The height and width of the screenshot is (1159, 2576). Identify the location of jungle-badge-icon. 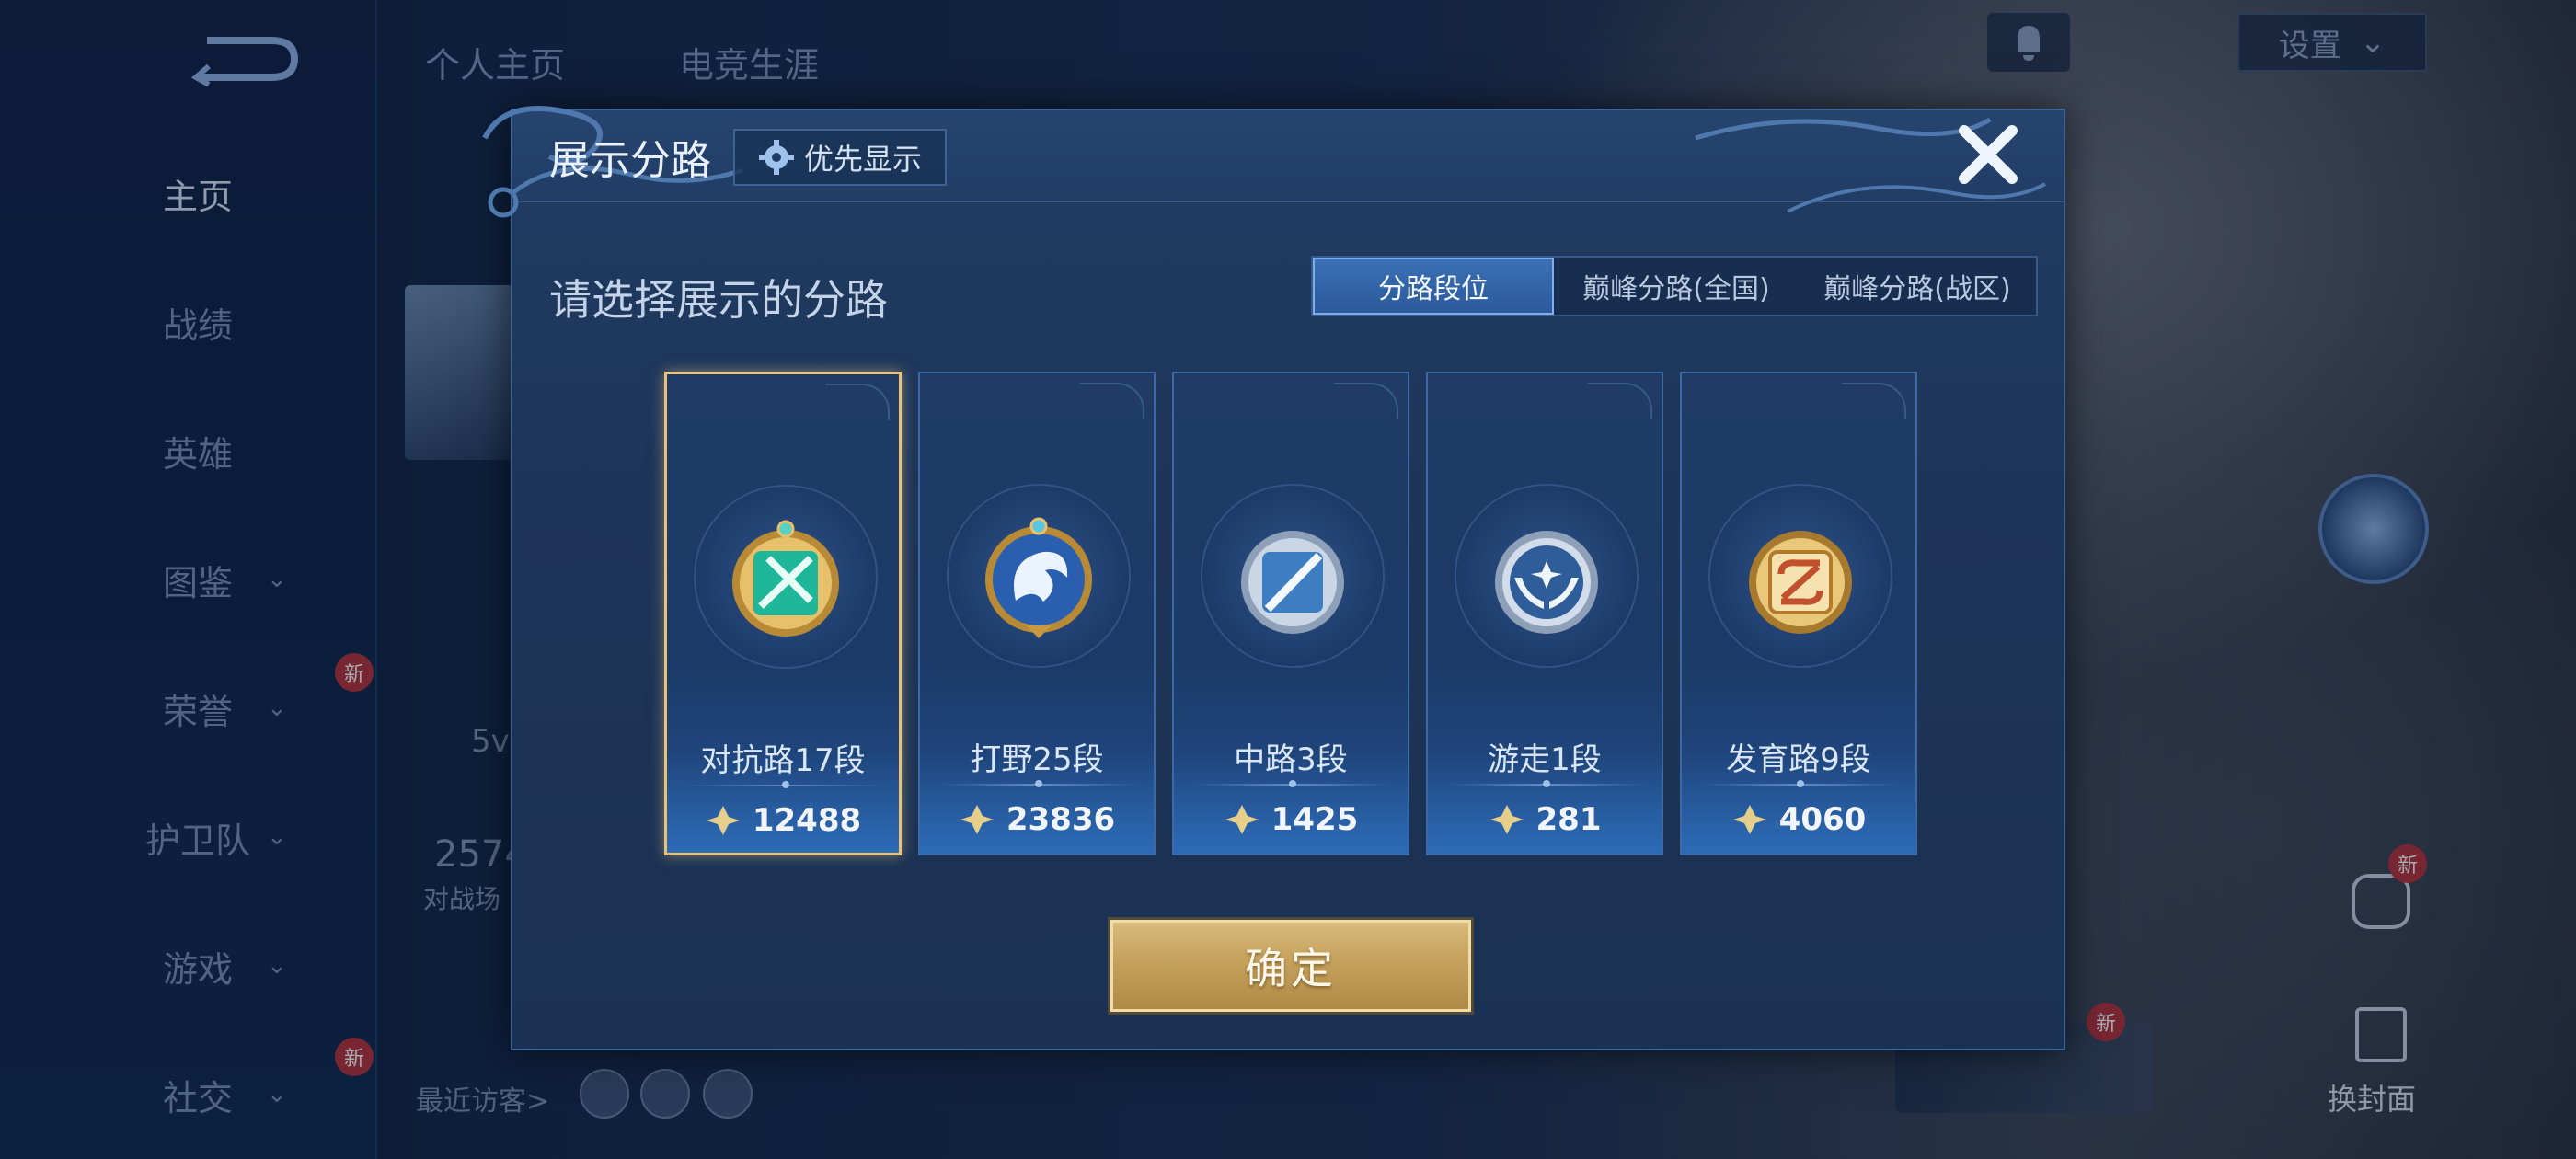
(1038, 577).